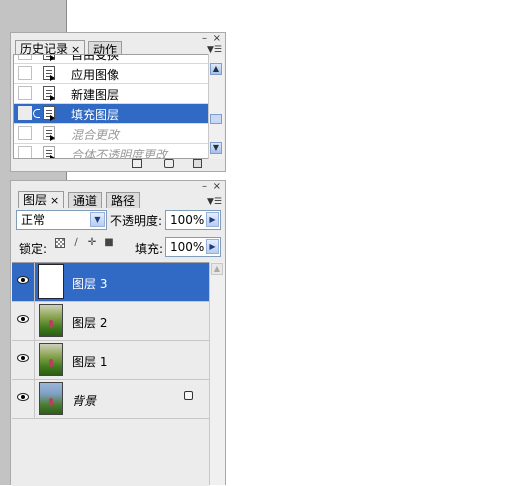 This screenshot has height=486, width=517. I want to click on history-item: 合体不透明度更改, so click(111, 151).